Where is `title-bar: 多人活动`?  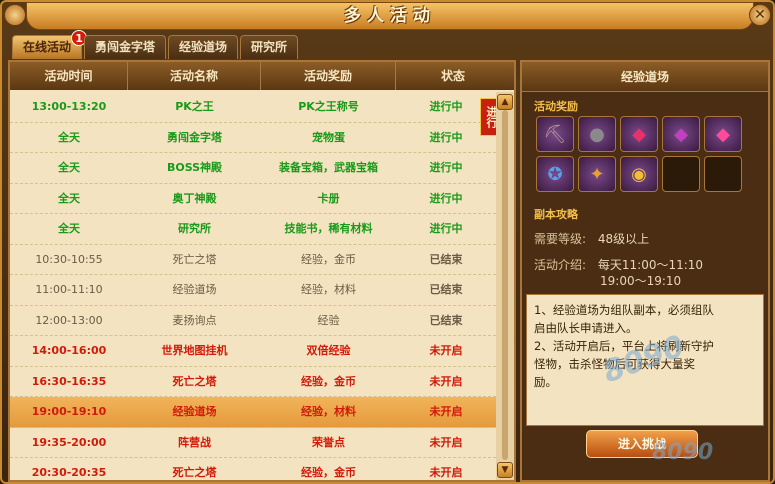 title-bar: 多人活动 is located at coordinates (390, 16).